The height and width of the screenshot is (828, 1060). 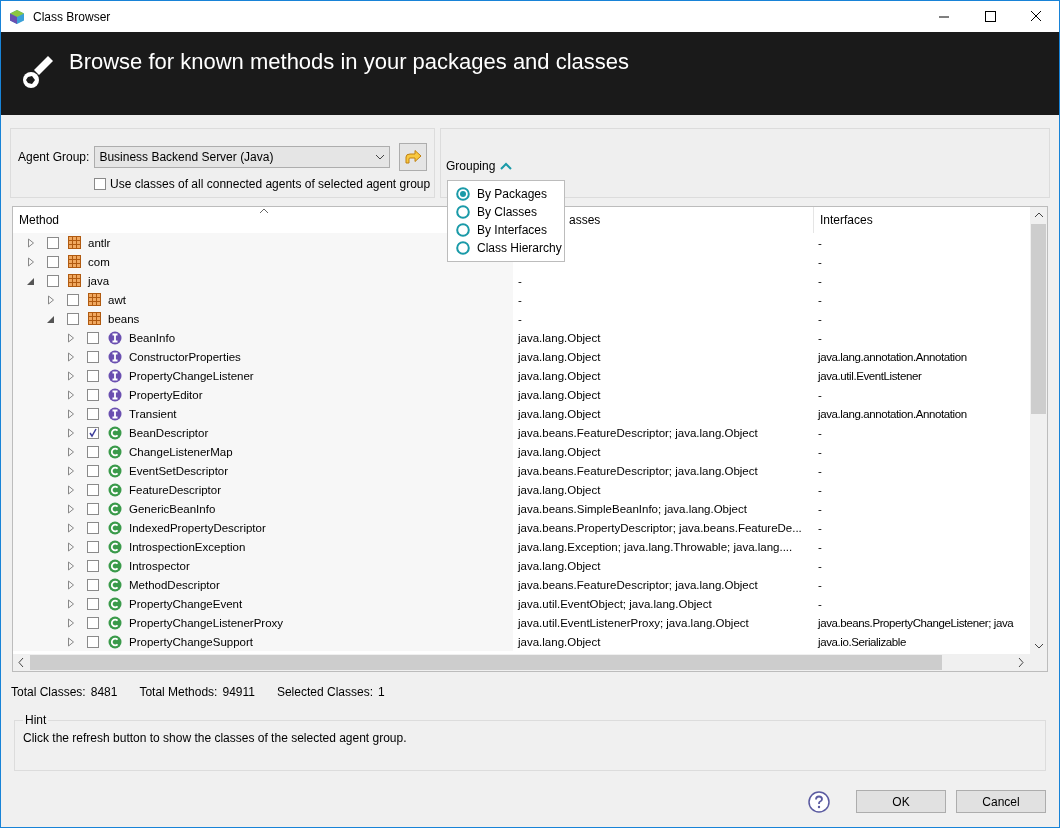 I want to click on tree-item: awt, so click(x=117, y=299).